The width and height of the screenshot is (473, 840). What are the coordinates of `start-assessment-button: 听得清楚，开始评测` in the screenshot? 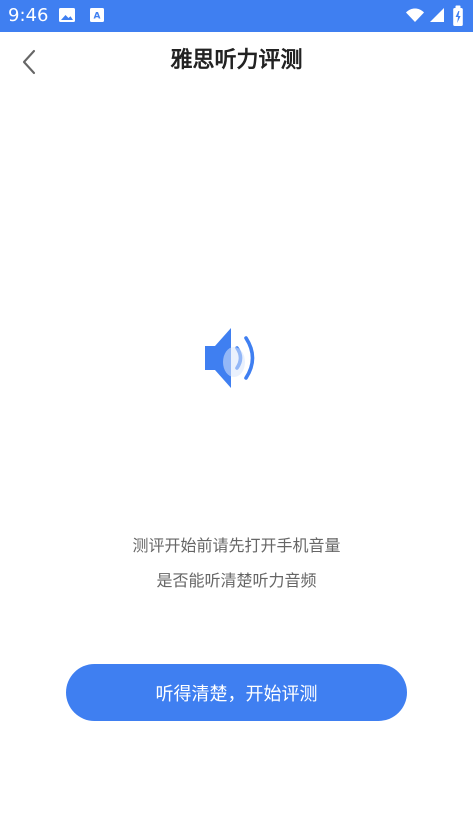 It's located at (236, 692).